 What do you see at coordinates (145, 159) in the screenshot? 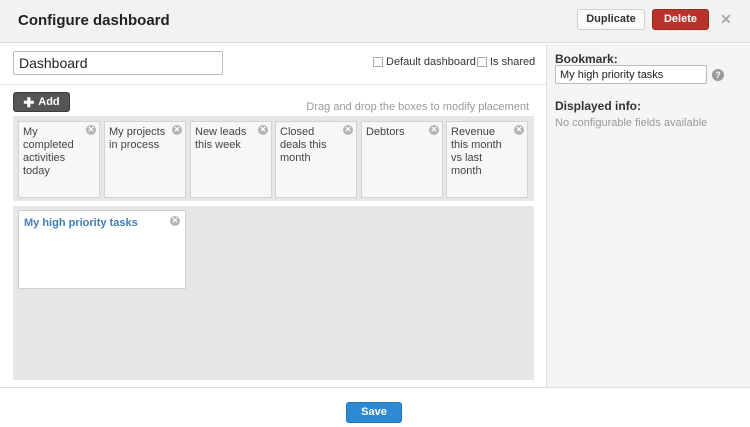
I see `widget-card: My projects in process ✕` at bounding box center [145, 159].